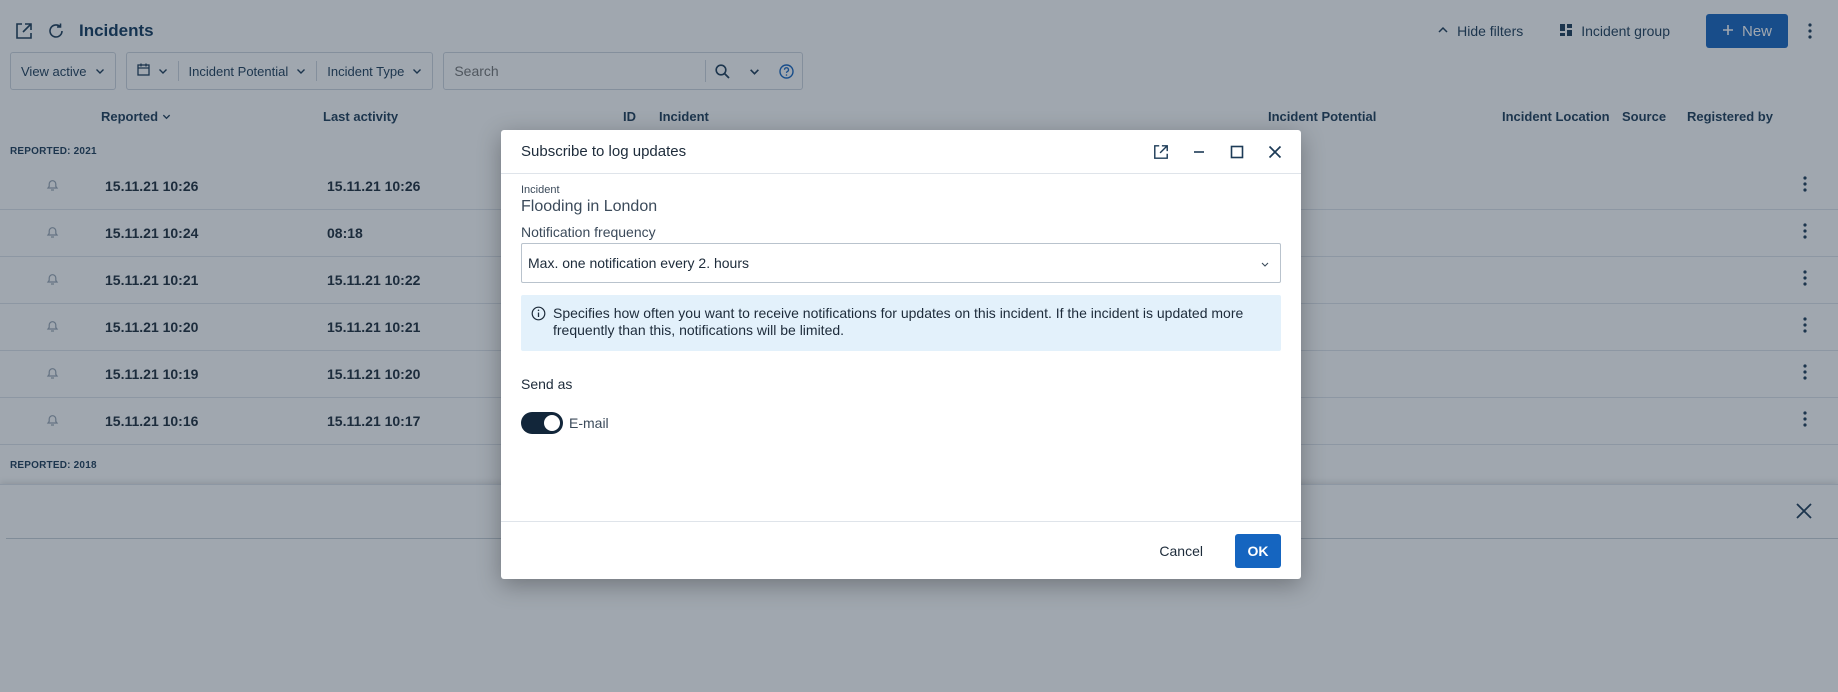 Image resolution: width=1838 pixels, height=692 pixels. What do you see at coordinates (1237, 152) in the screenshot?
I see `maximize-icon` at bounding box center [1237, 152].